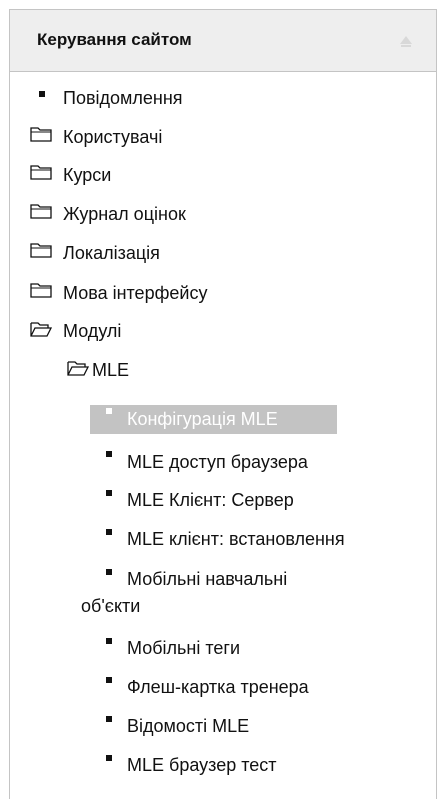 The height and width of the screenshot is (799, 441). What do you see at coordinates (202, 765) in the screenshot?
I see `nav-item-label: MLE браузер тест` at bounding box center [202, 765].